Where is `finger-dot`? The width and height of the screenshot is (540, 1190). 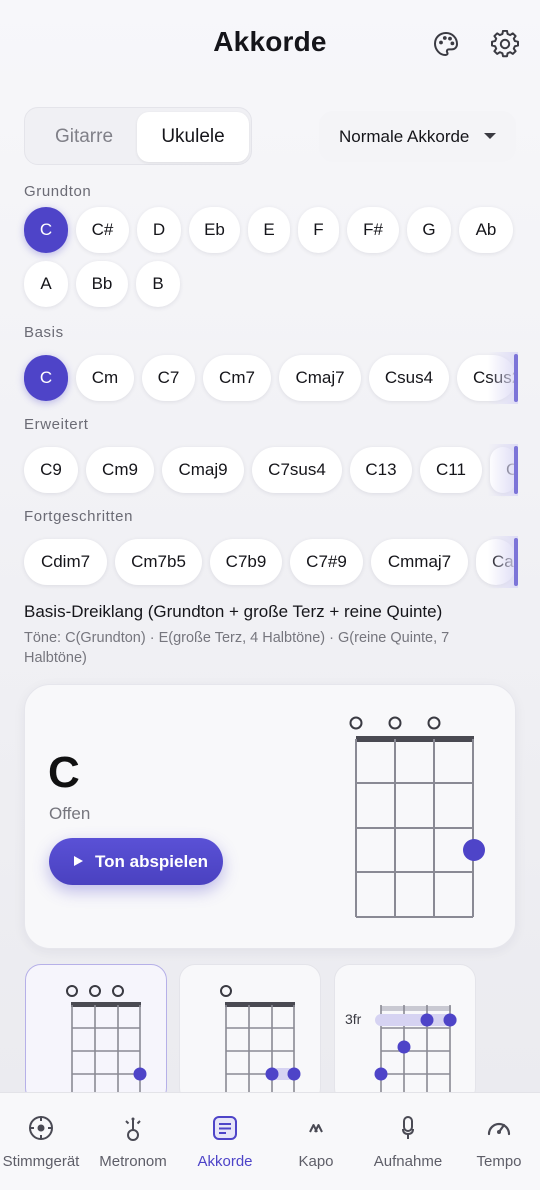
finger-dot is located at coordinates (474, 850).